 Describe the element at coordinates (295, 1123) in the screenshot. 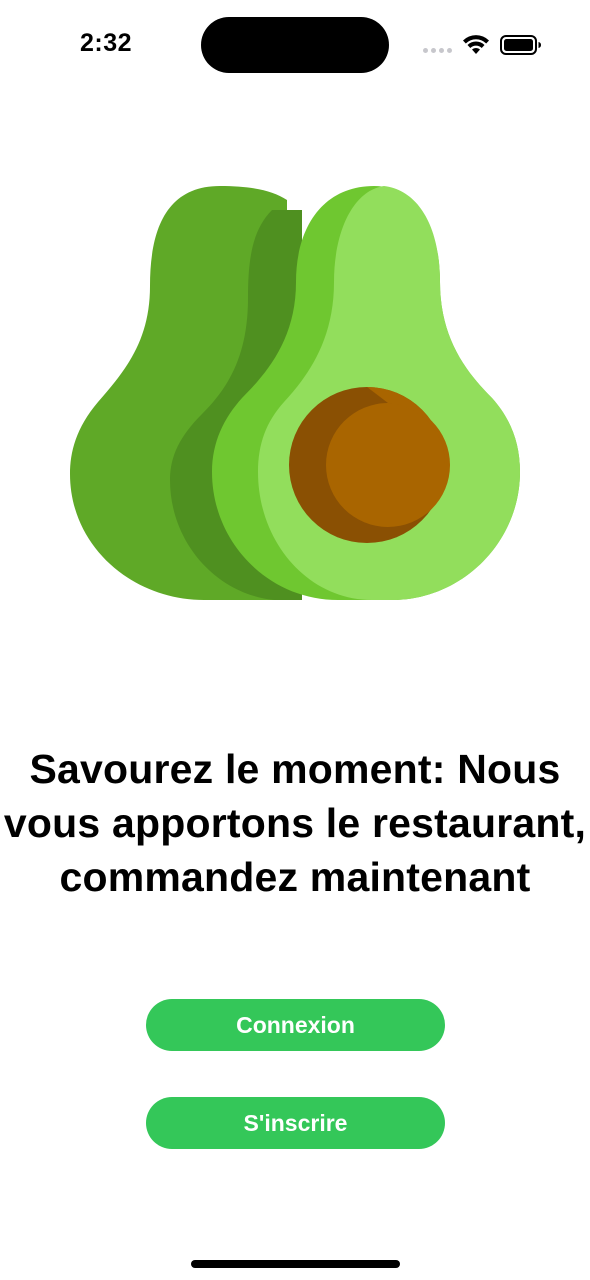

I see `signup-button: S'inscrire` at that location.